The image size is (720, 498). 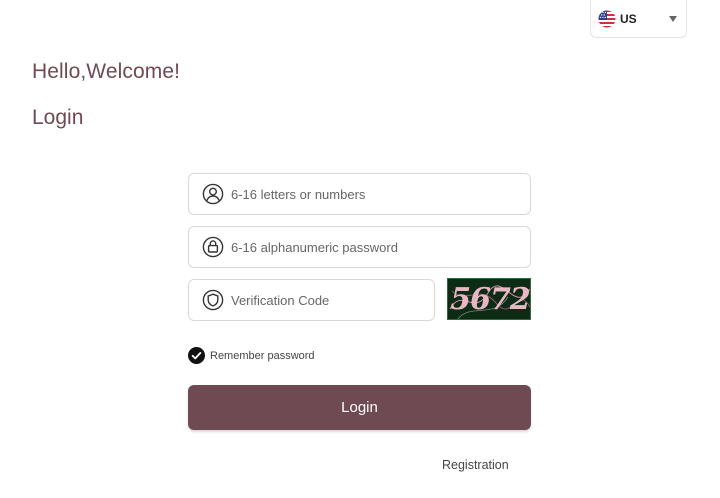 What do you see at coordinates (359, 407) in the screenshot?
I see `login-button: Login` at bounding box center [359, 407].